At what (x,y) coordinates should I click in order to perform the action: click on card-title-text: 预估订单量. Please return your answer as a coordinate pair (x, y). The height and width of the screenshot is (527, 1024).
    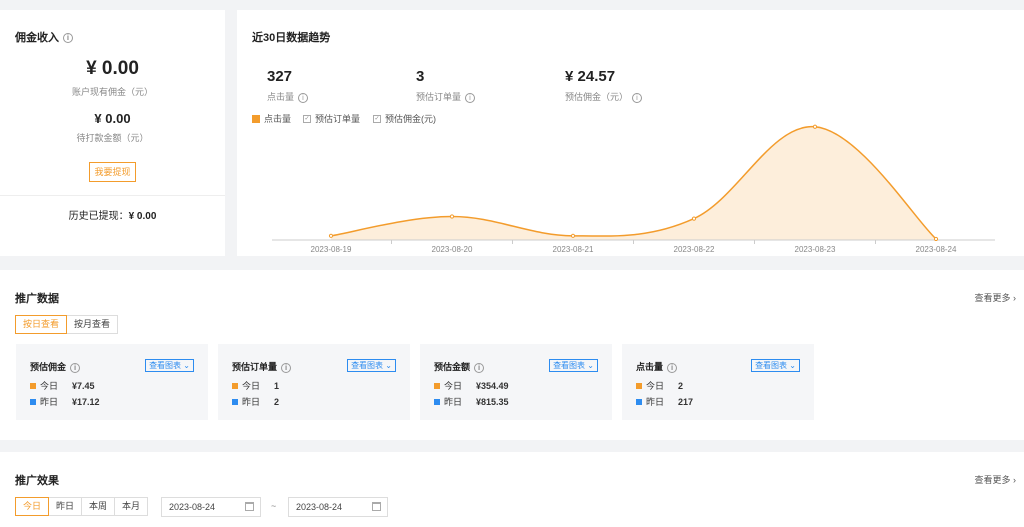
    Looking at the image, I should click on (255, 367).